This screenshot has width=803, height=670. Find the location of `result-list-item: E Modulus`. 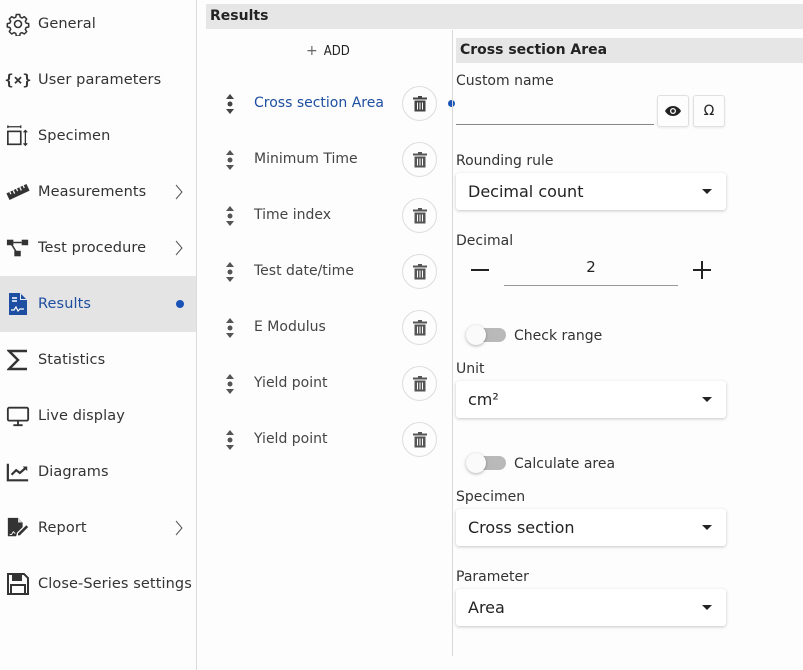

result-list-item: E Modulus is located at coordinates (328, 328).